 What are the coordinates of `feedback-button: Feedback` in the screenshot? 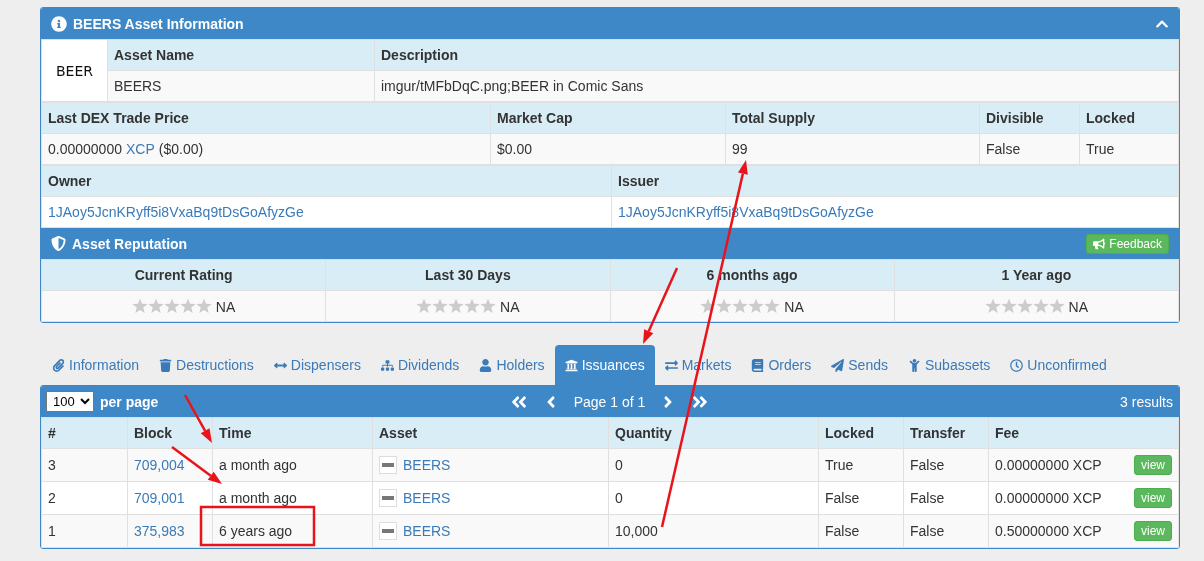 It's located at (1127, 243).